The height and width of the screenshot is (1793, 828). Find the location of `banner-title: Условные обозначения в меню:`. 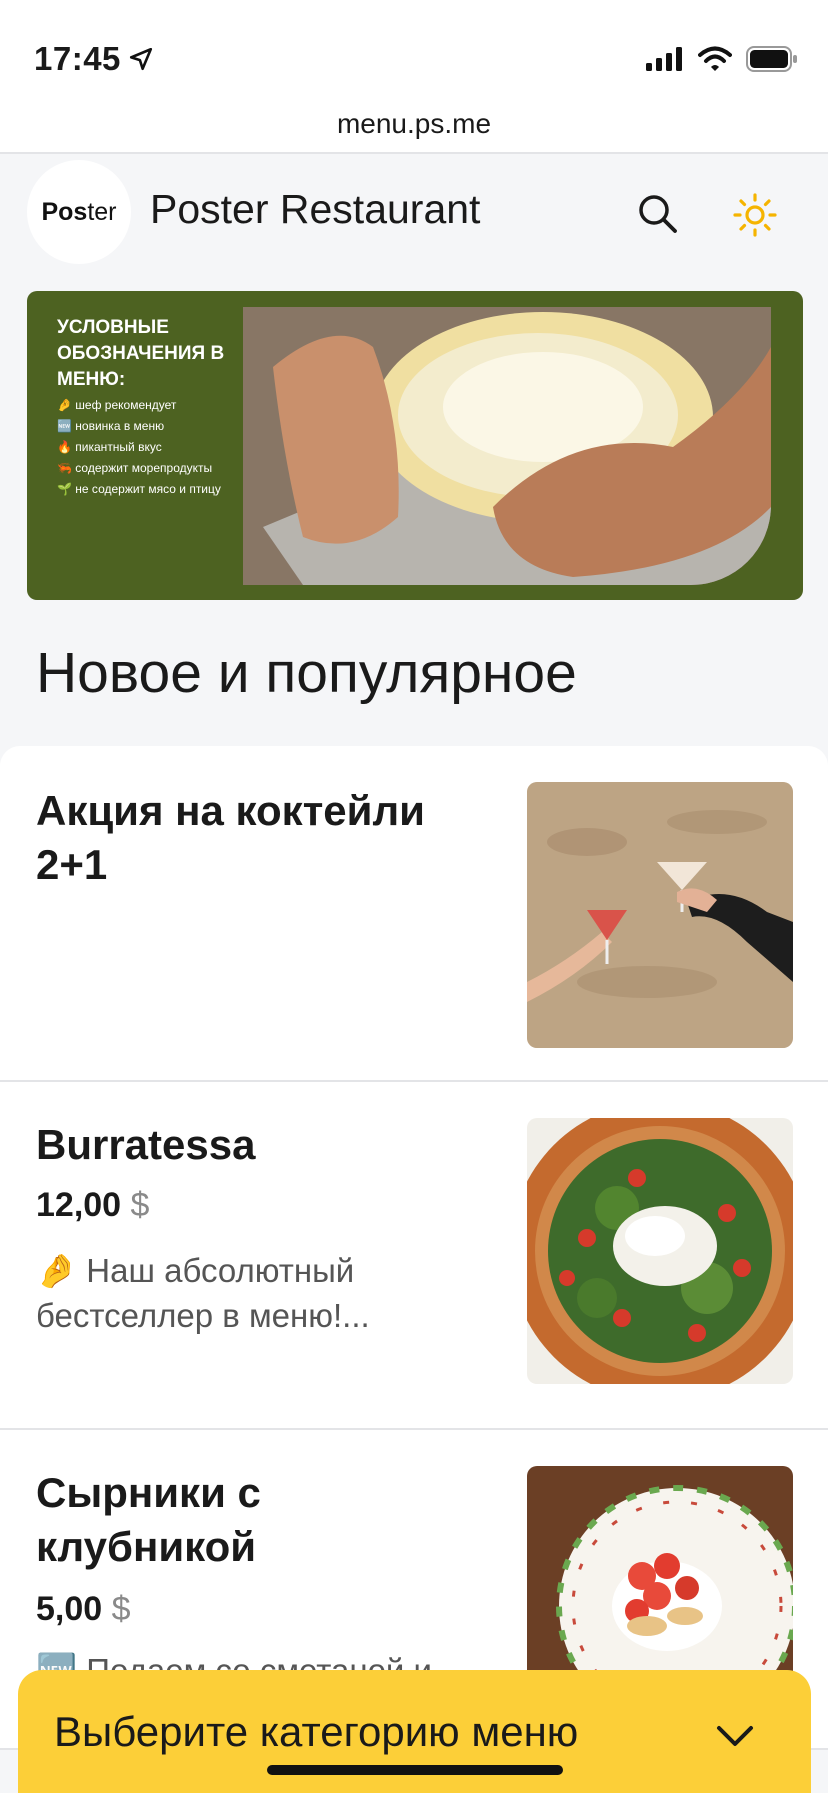

banner-title: Условные обозначения в меню: is located at coordinates (141, 353).